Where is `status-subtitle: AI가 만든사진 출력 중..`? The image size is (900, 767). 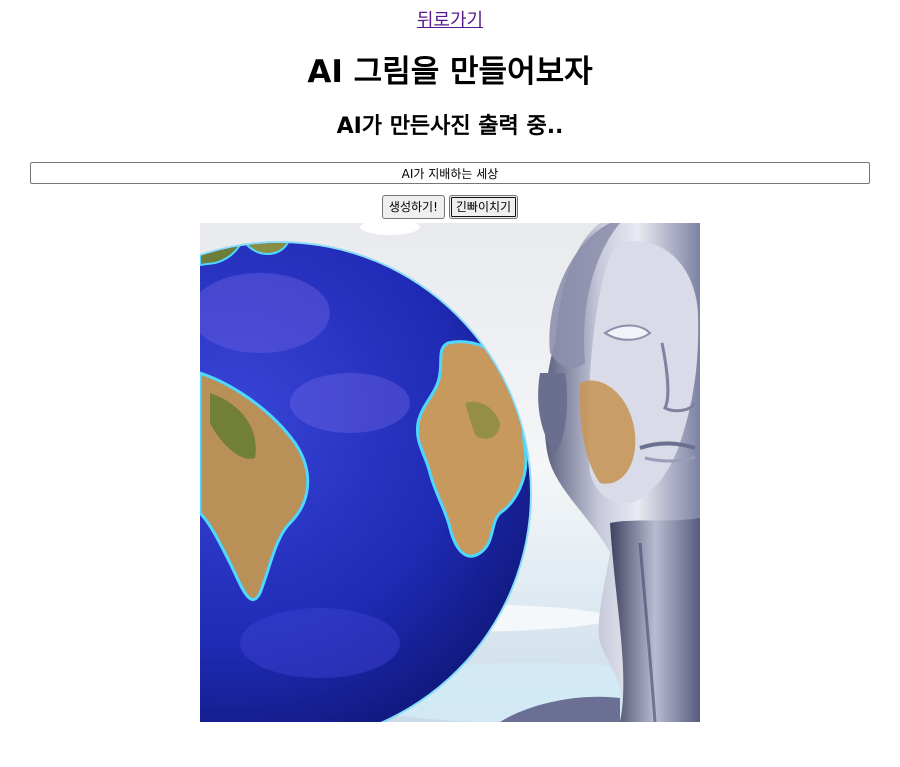 status-subtitle: AI가 만든사진 출력 중.. is located at coordinates (450, 126).